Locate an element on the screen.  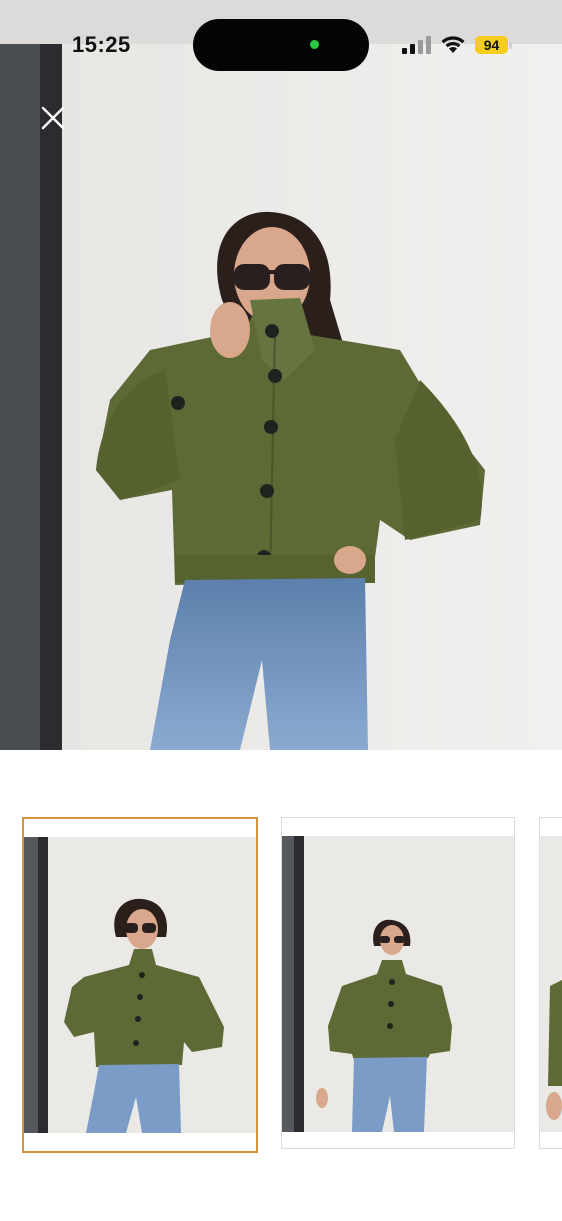
cellular-signal-icon is located at coordinates (416, 45).